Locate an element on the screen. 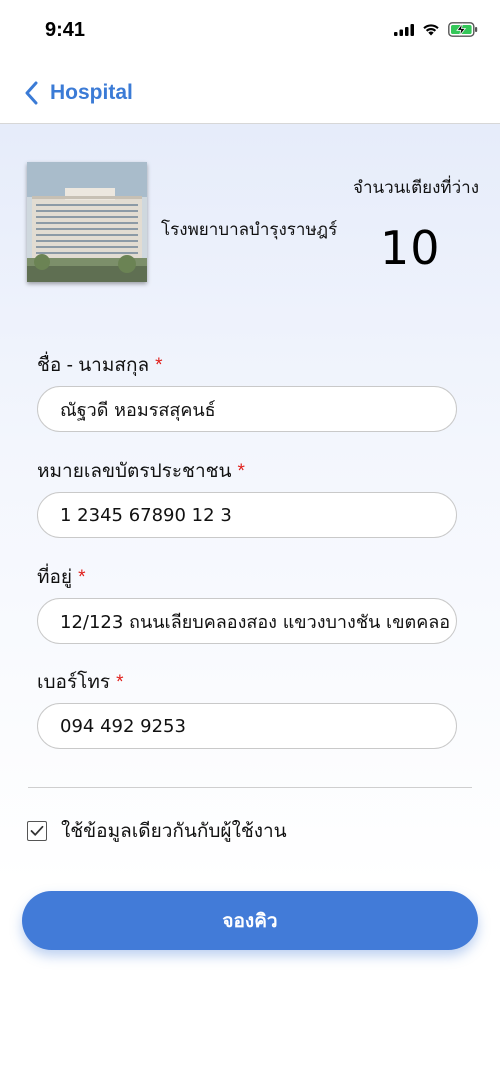  hospital-name: โรงพยาบาลบำรุงราษฎร์ is located at coordinates (249, 229).